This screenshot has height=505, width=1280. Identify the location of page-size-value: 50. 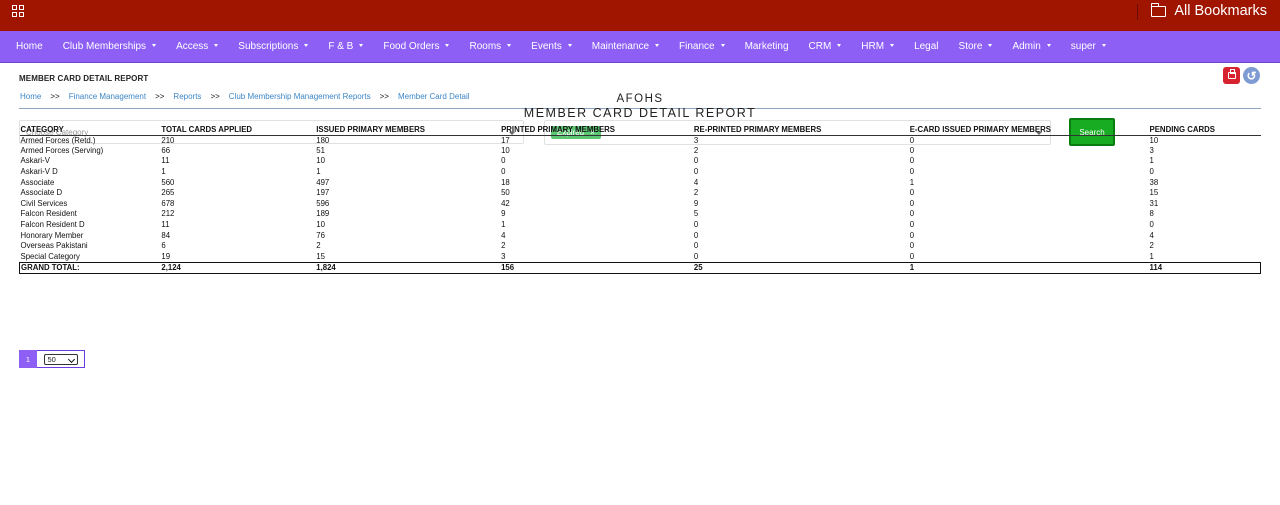
(51, 359).